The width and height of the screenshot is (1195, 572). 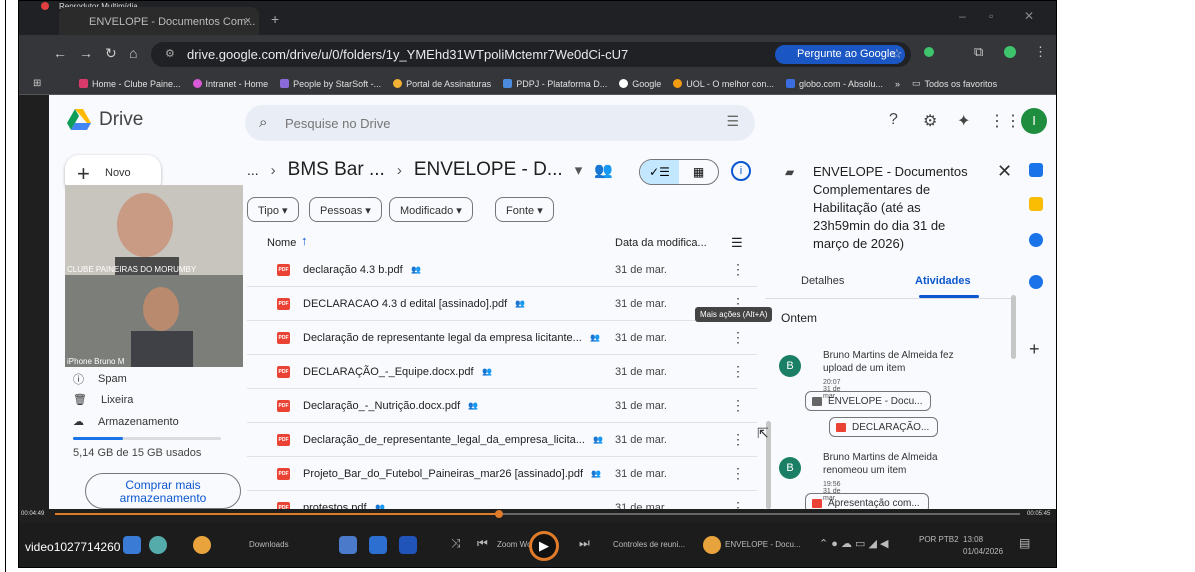 I want to click on chrome-icon, so click(x=202, y=545).